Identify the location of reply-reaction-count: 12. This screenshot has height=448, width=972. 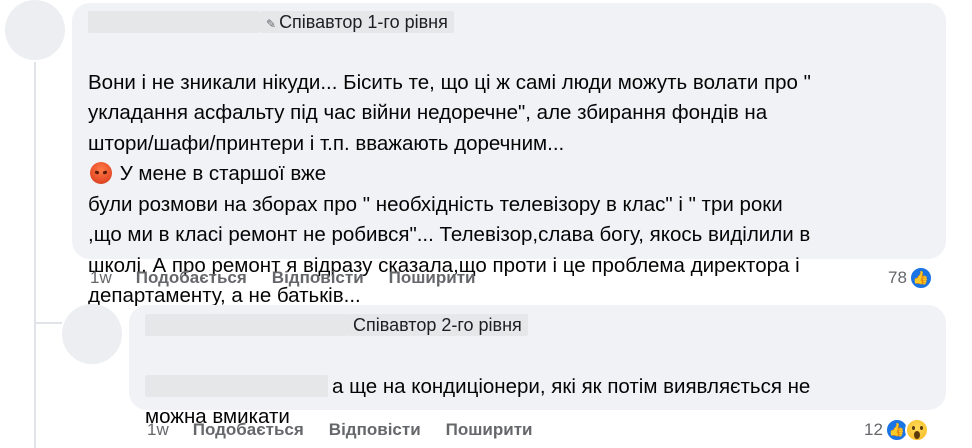
(873, 429).